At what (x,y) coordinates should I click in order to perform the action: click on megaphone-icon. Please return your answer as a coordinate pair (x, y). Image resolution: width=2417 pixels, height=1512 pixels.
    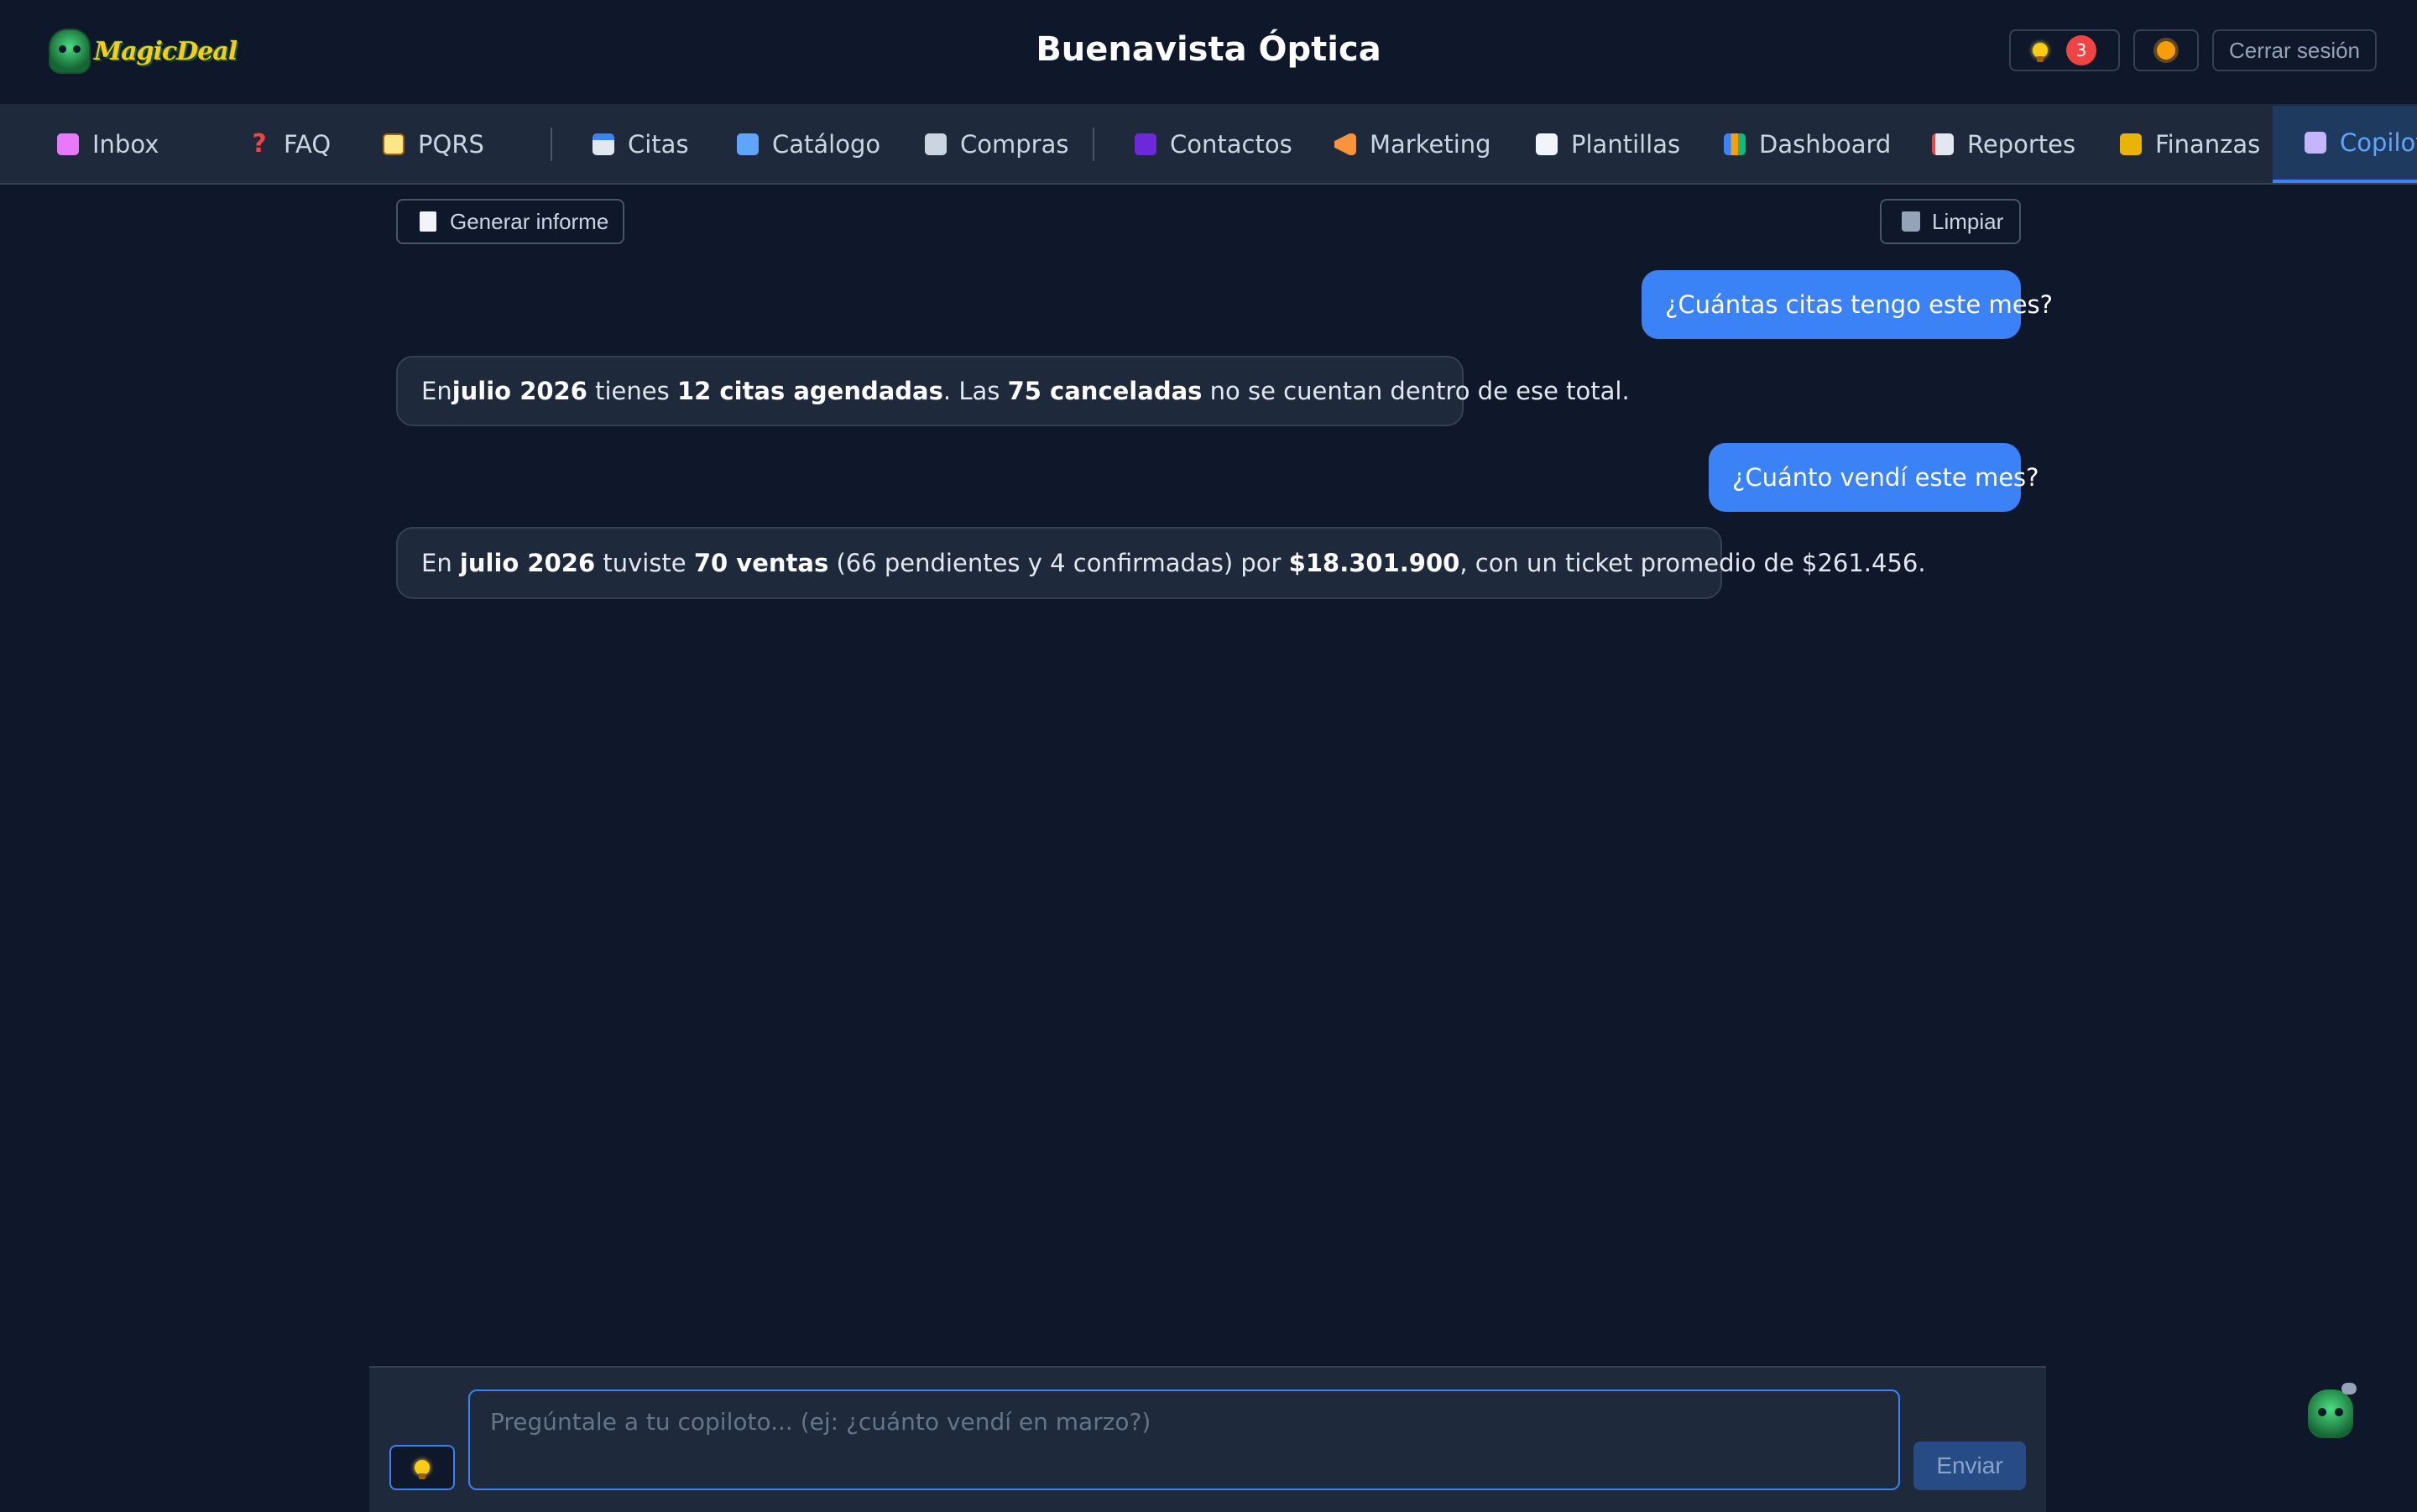
    Looking at the image, I should click on (1345, 144).